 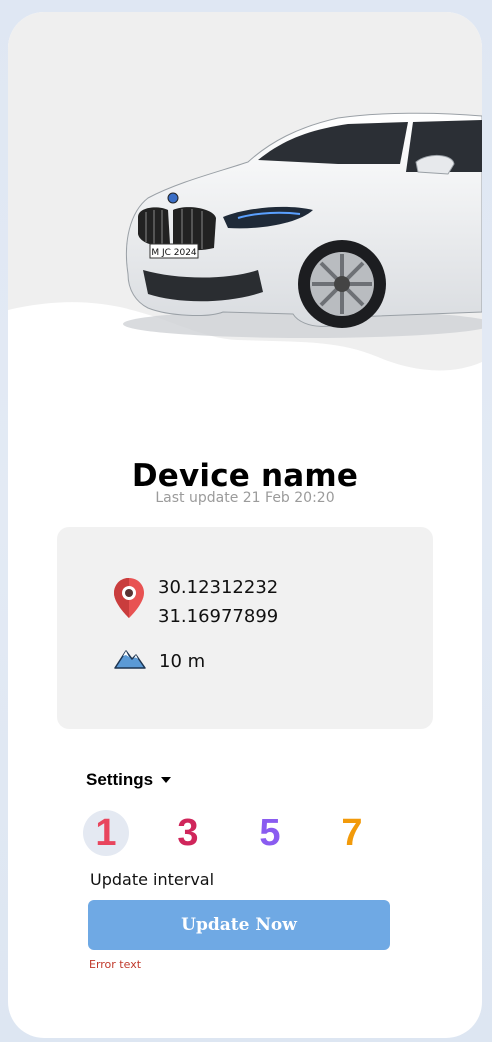 What do you see at coordinates (129, 598) in the screenshot?
I see `map-pin-icon` at bounding box center [129, 598].